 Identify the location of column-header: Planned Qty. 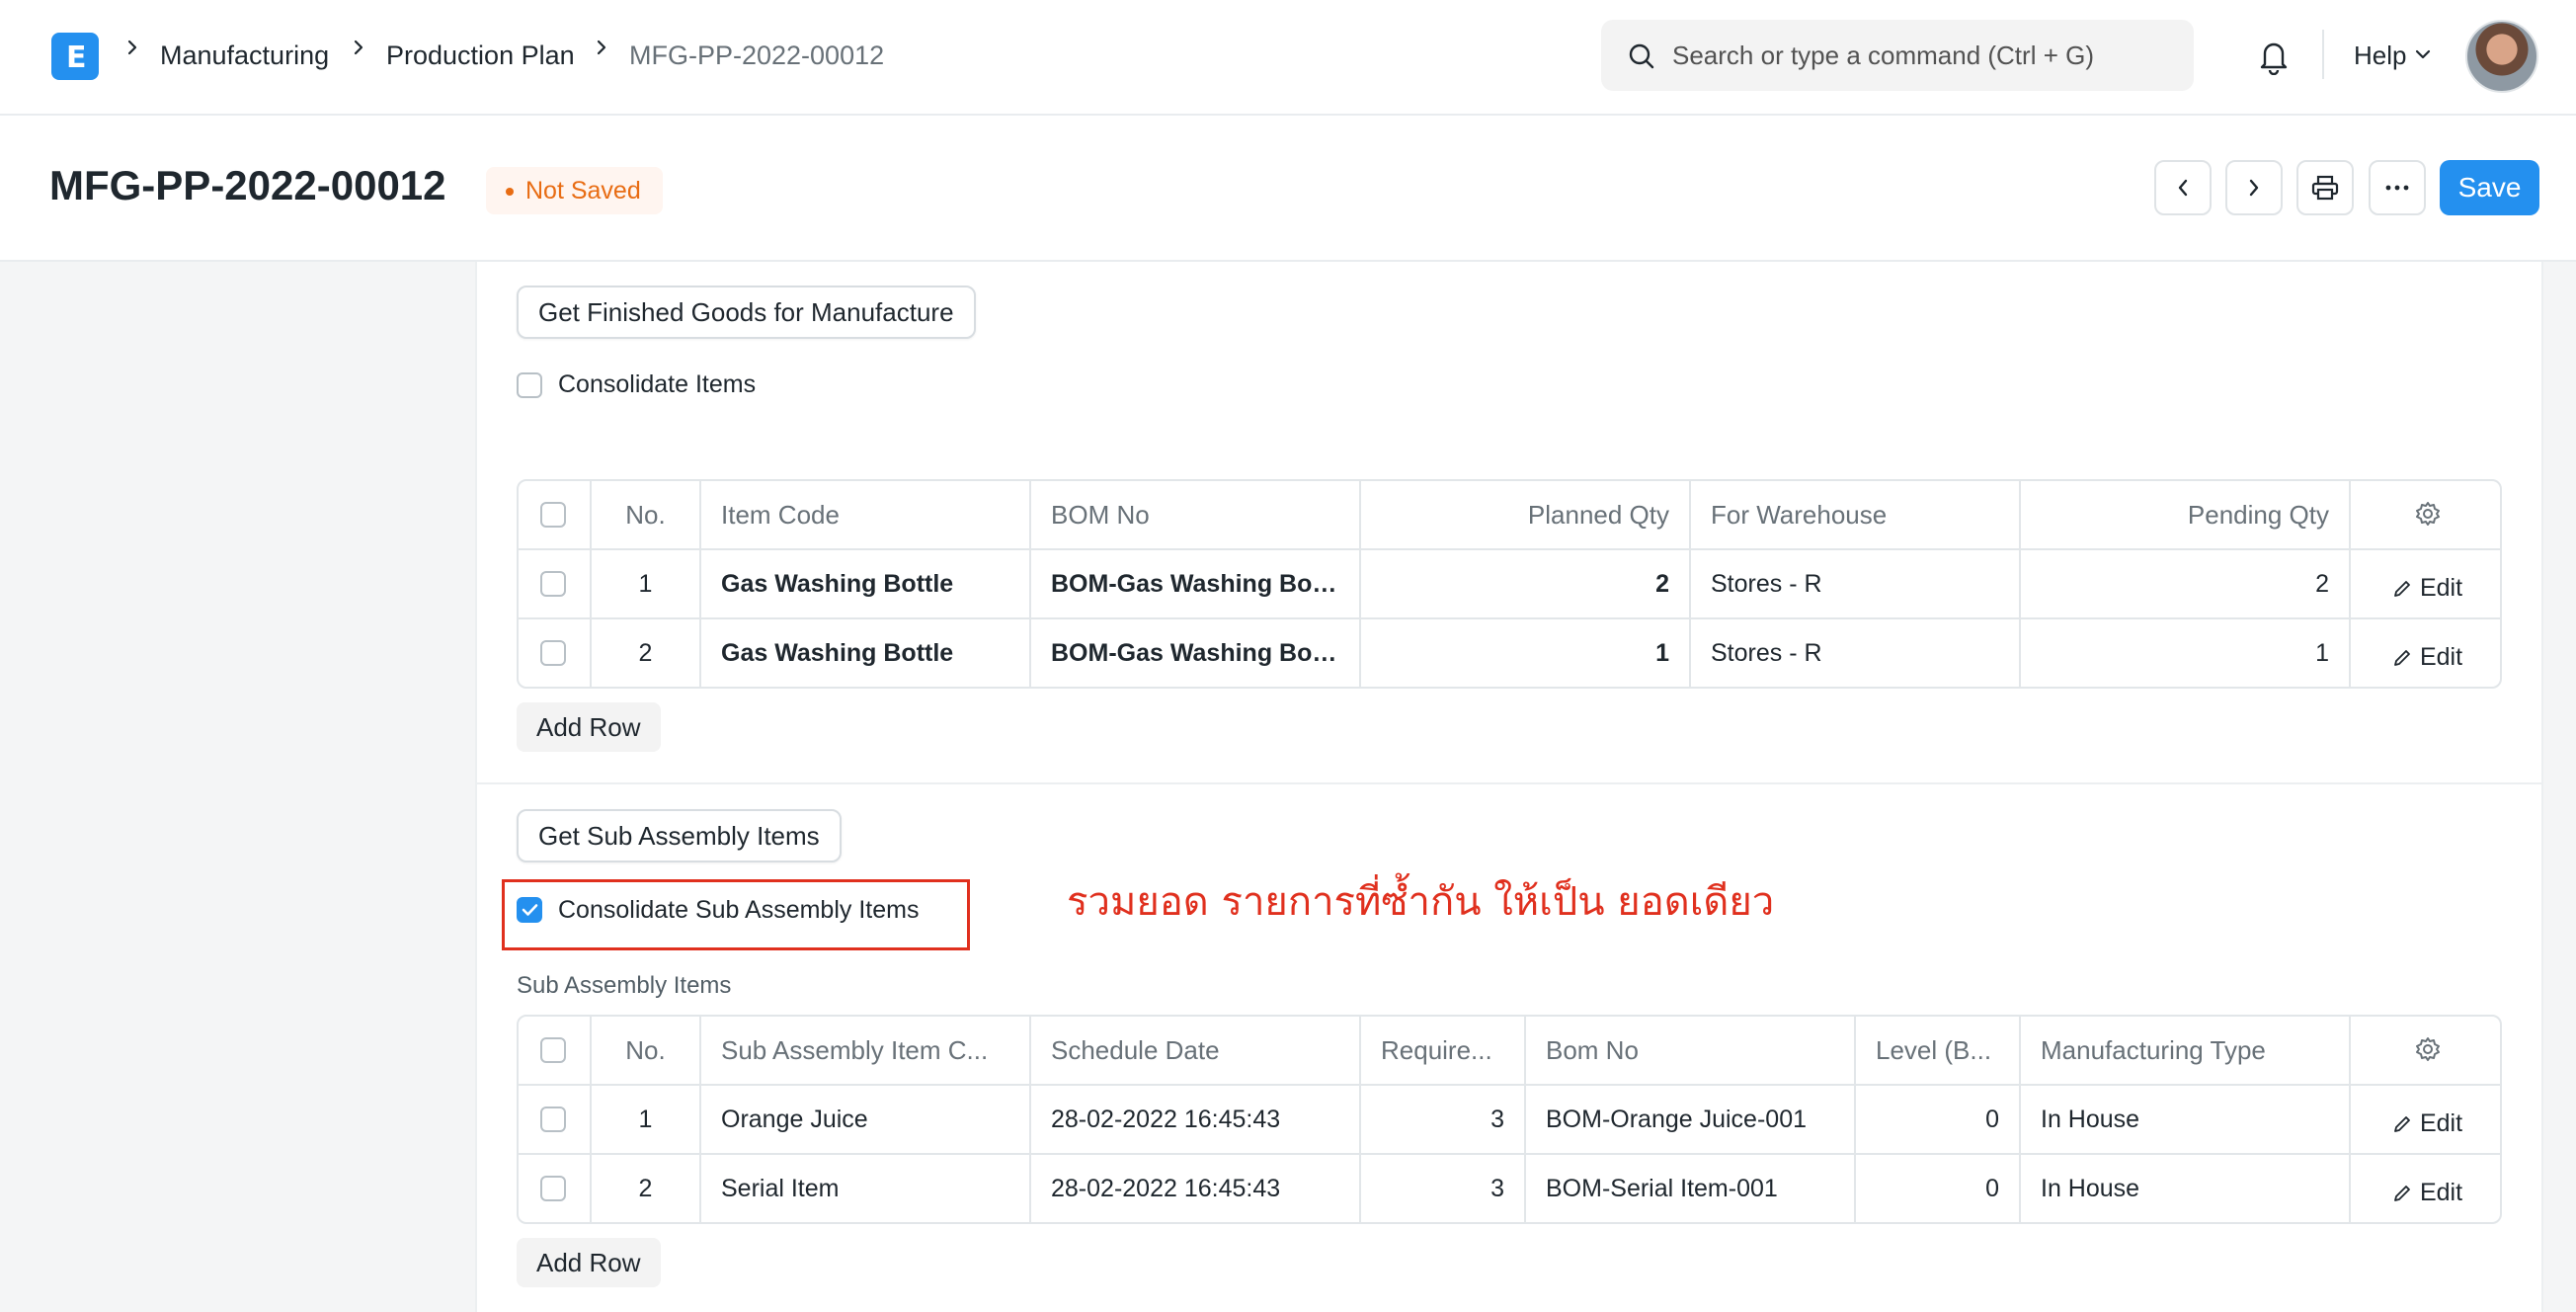
(1524, 514).